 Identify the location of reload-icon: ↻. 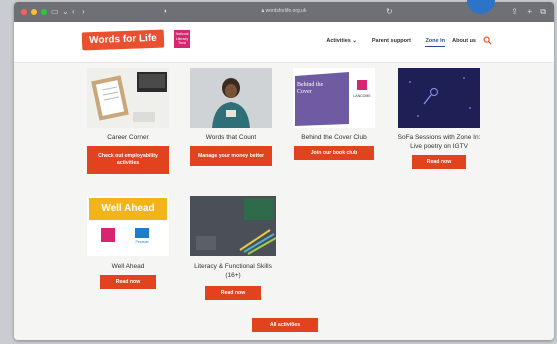
(389, 12).